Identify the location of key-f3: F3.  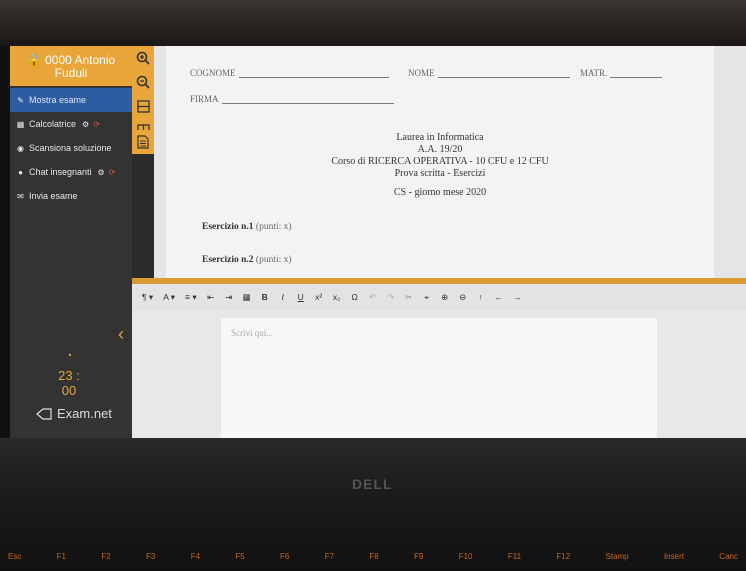
(151, 556).